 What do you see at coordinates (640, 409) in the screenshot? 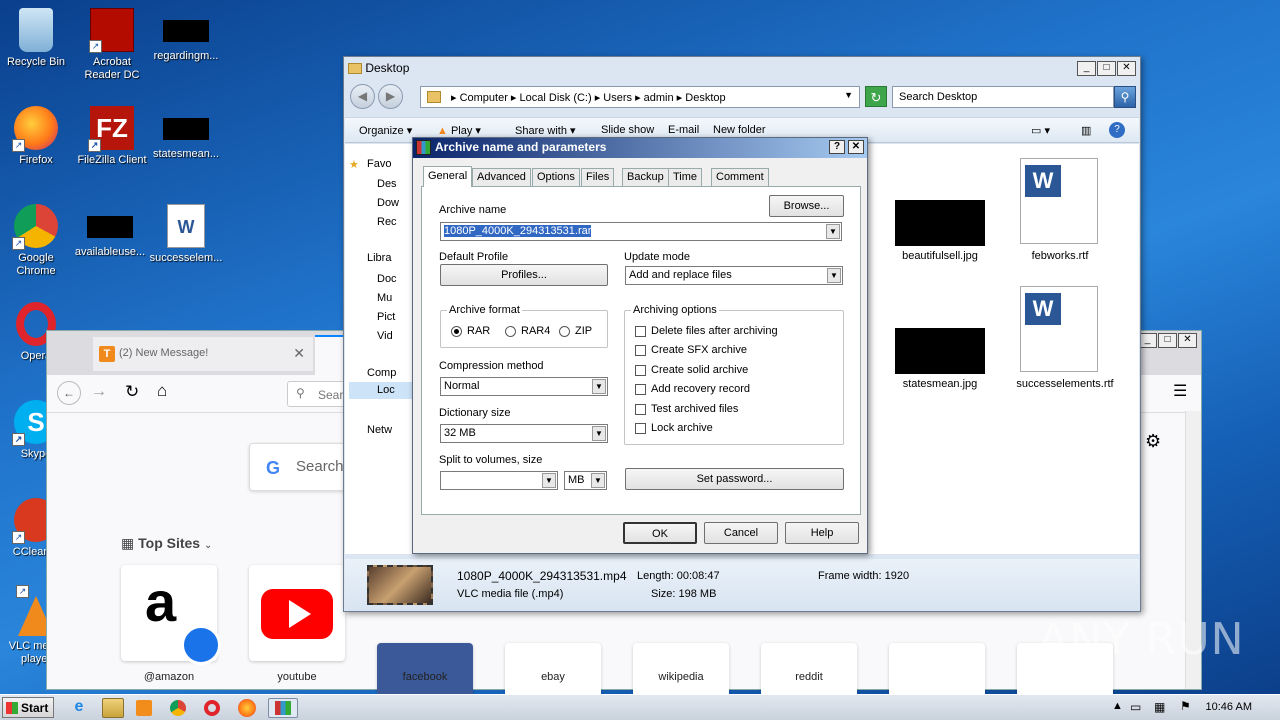
I see `checkbox-test-archived` at bounding box center [640, 409].